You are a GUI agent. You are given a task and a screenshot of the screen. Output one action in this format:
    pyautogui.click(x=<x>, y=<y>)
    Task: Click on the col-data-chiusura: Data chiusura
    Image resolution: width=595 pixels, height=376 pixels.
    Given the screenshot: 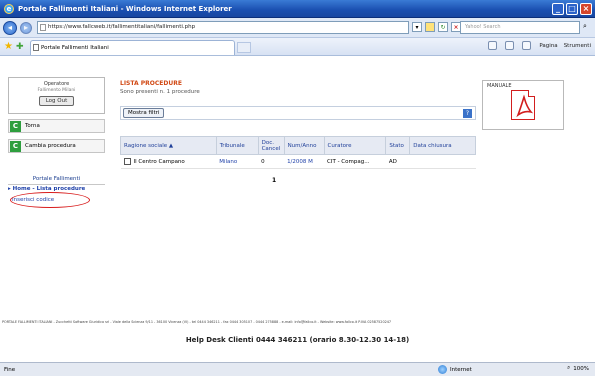 What is the action you would take?
    pyautogui.click(x=442, y=145)
    